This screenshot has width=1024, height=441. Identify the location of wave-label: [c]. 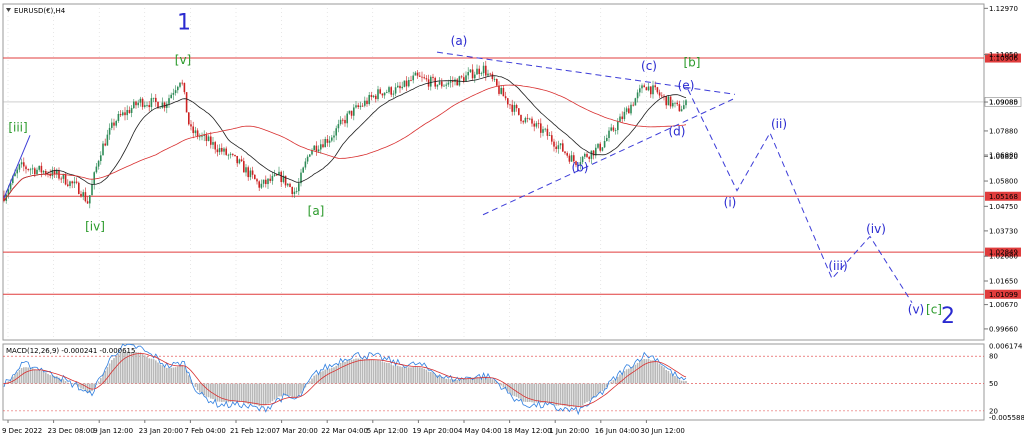
(934, 310).